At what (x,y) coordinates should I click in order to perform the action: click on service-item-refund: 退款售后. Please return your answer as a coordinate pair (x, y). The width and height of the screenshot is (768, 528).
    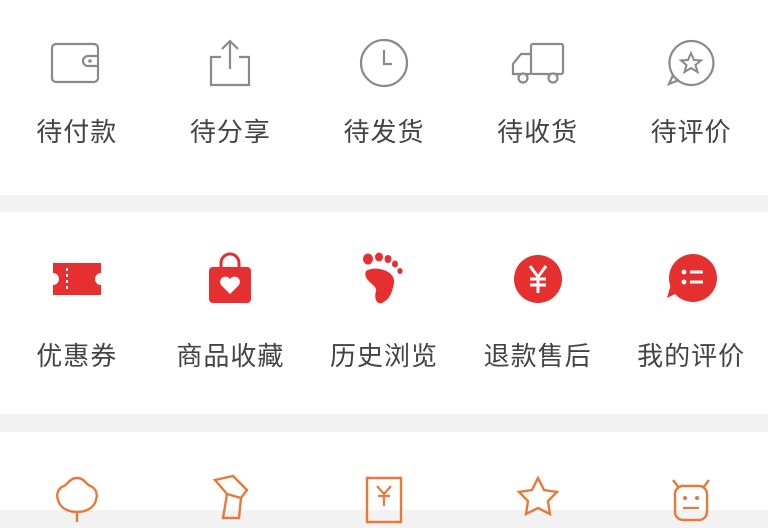
    Looking at the image, I should click on (538, 311).